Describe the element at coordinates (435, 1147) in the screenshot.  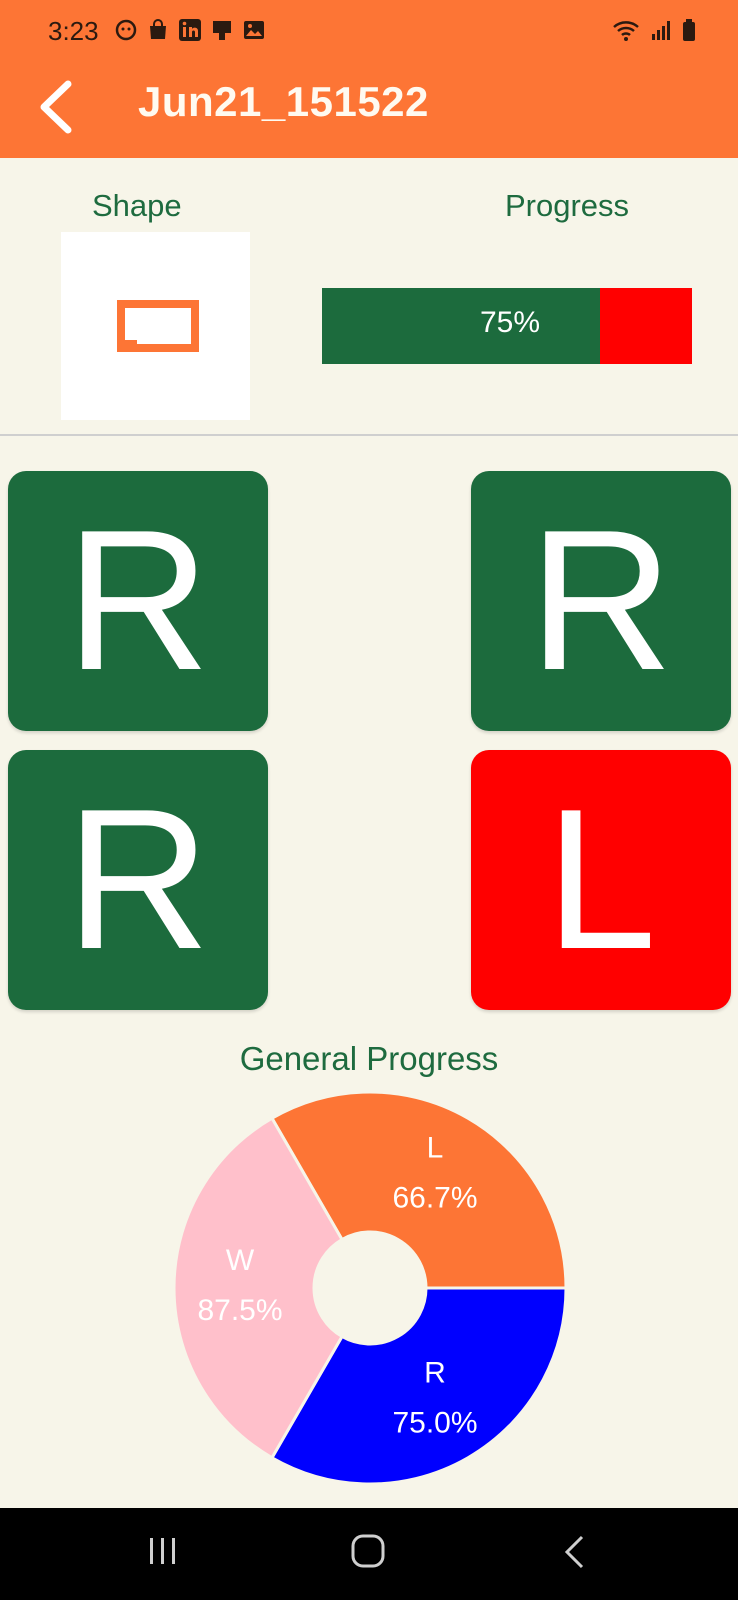
I see `donut-slice-label: L` at that location.